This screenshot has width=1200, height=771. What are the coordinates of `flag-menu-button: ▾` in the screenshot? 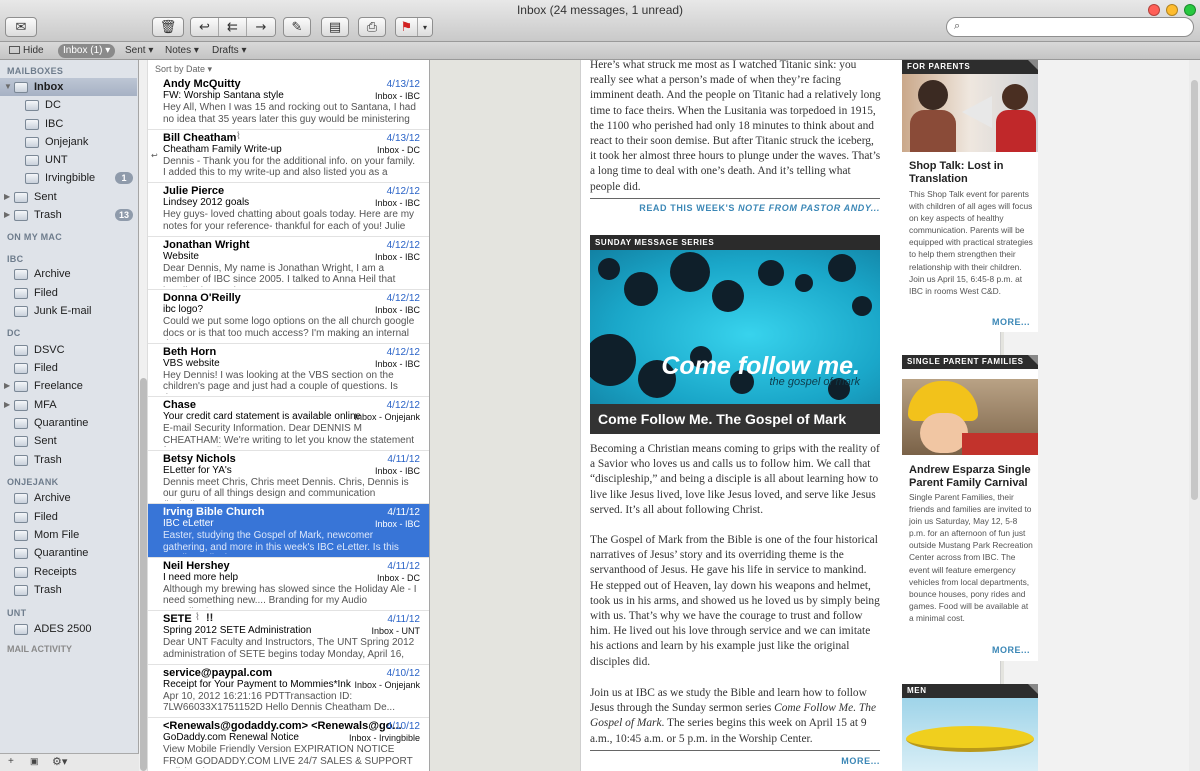 It's located at (425, 27).